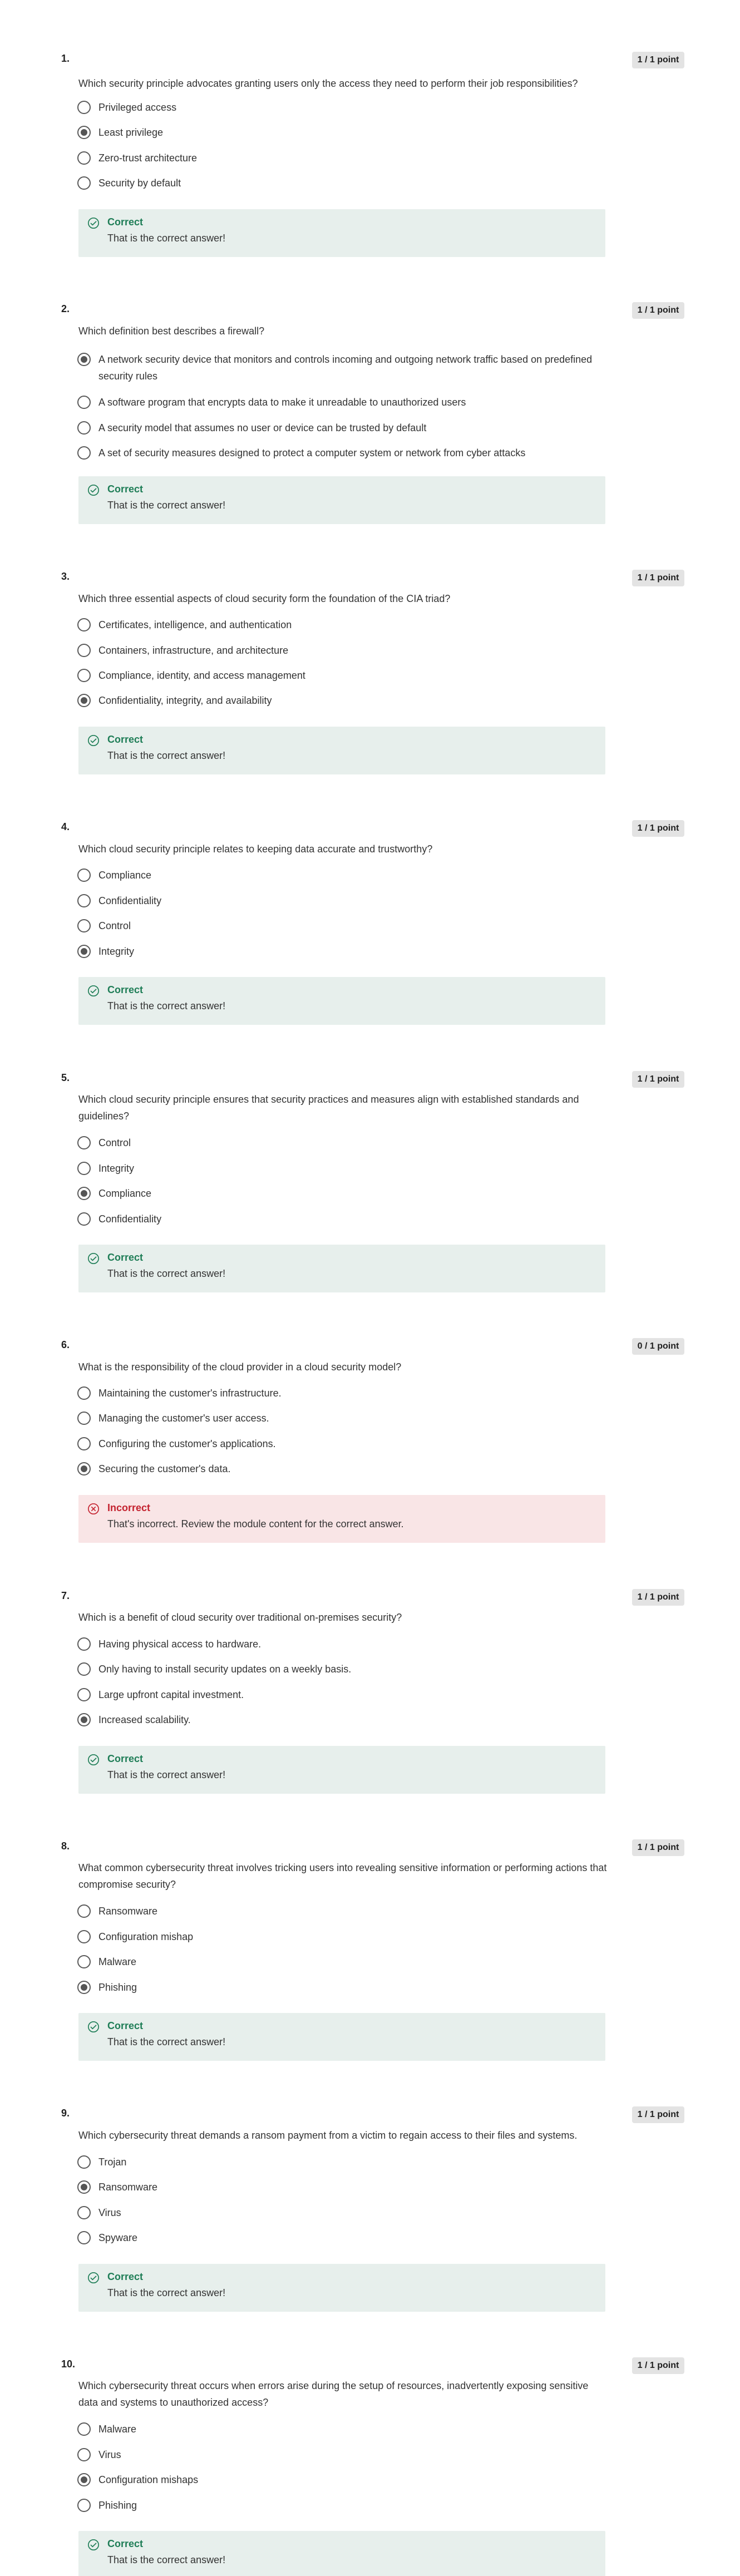  I want to click on answer-option: Configuration mishap, so click(344, 1936).